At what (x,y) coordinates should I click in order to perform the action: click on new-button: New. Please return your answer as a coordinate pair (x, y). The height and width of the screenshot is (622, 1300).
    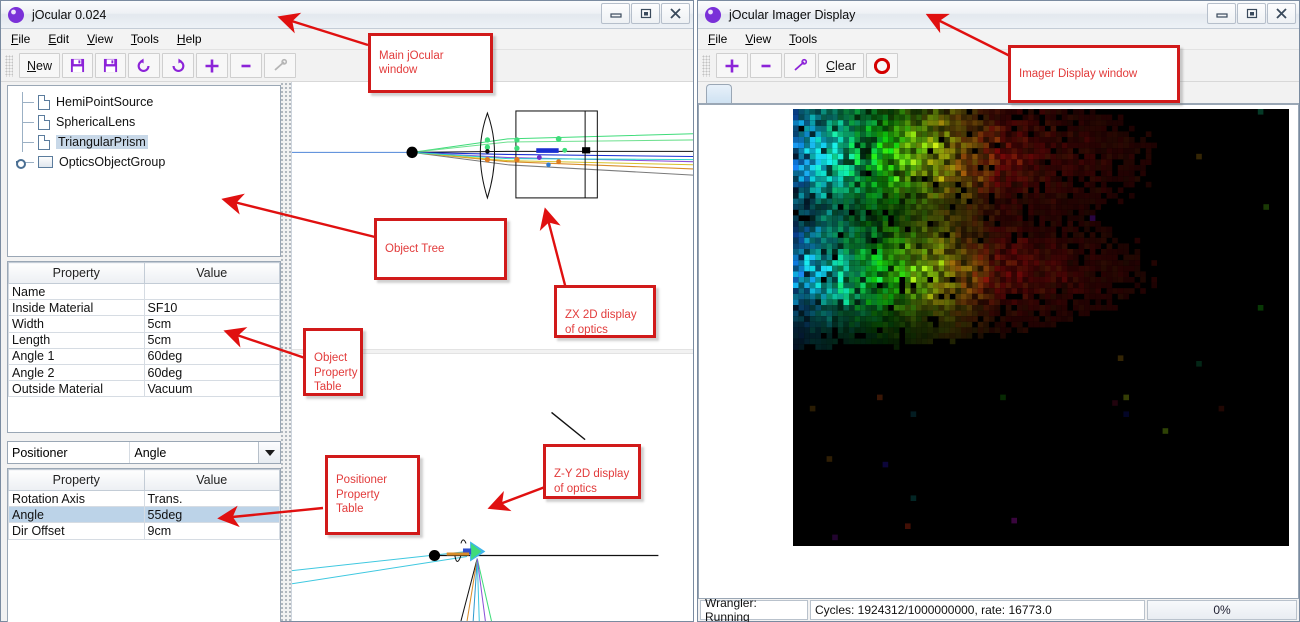
    Looking at the image, I should click on (40, 65).